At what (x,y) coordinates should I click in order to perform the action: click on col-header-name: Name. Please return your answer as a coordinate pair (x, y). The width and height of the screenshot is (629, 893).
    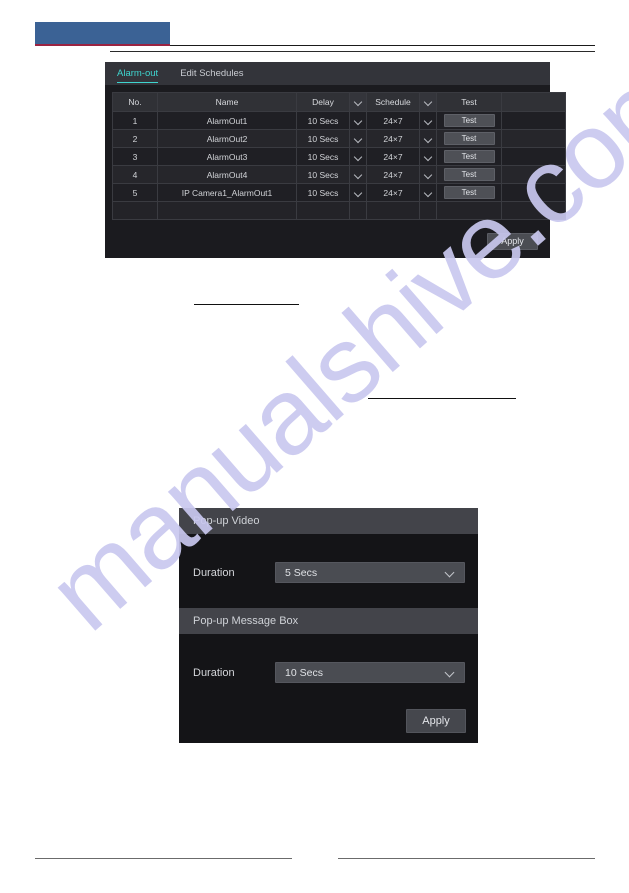
    Looking at the image, I should click on (227, 102).